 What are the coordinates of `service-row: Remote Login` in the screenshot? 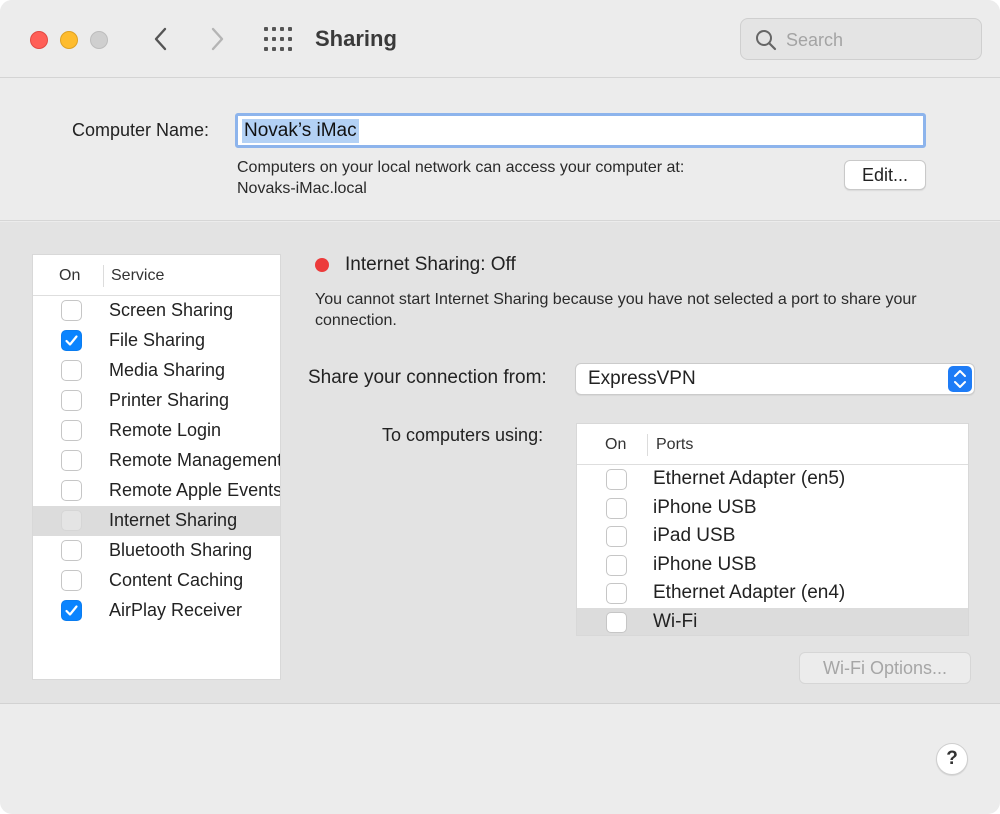 It's located at (156, 431).